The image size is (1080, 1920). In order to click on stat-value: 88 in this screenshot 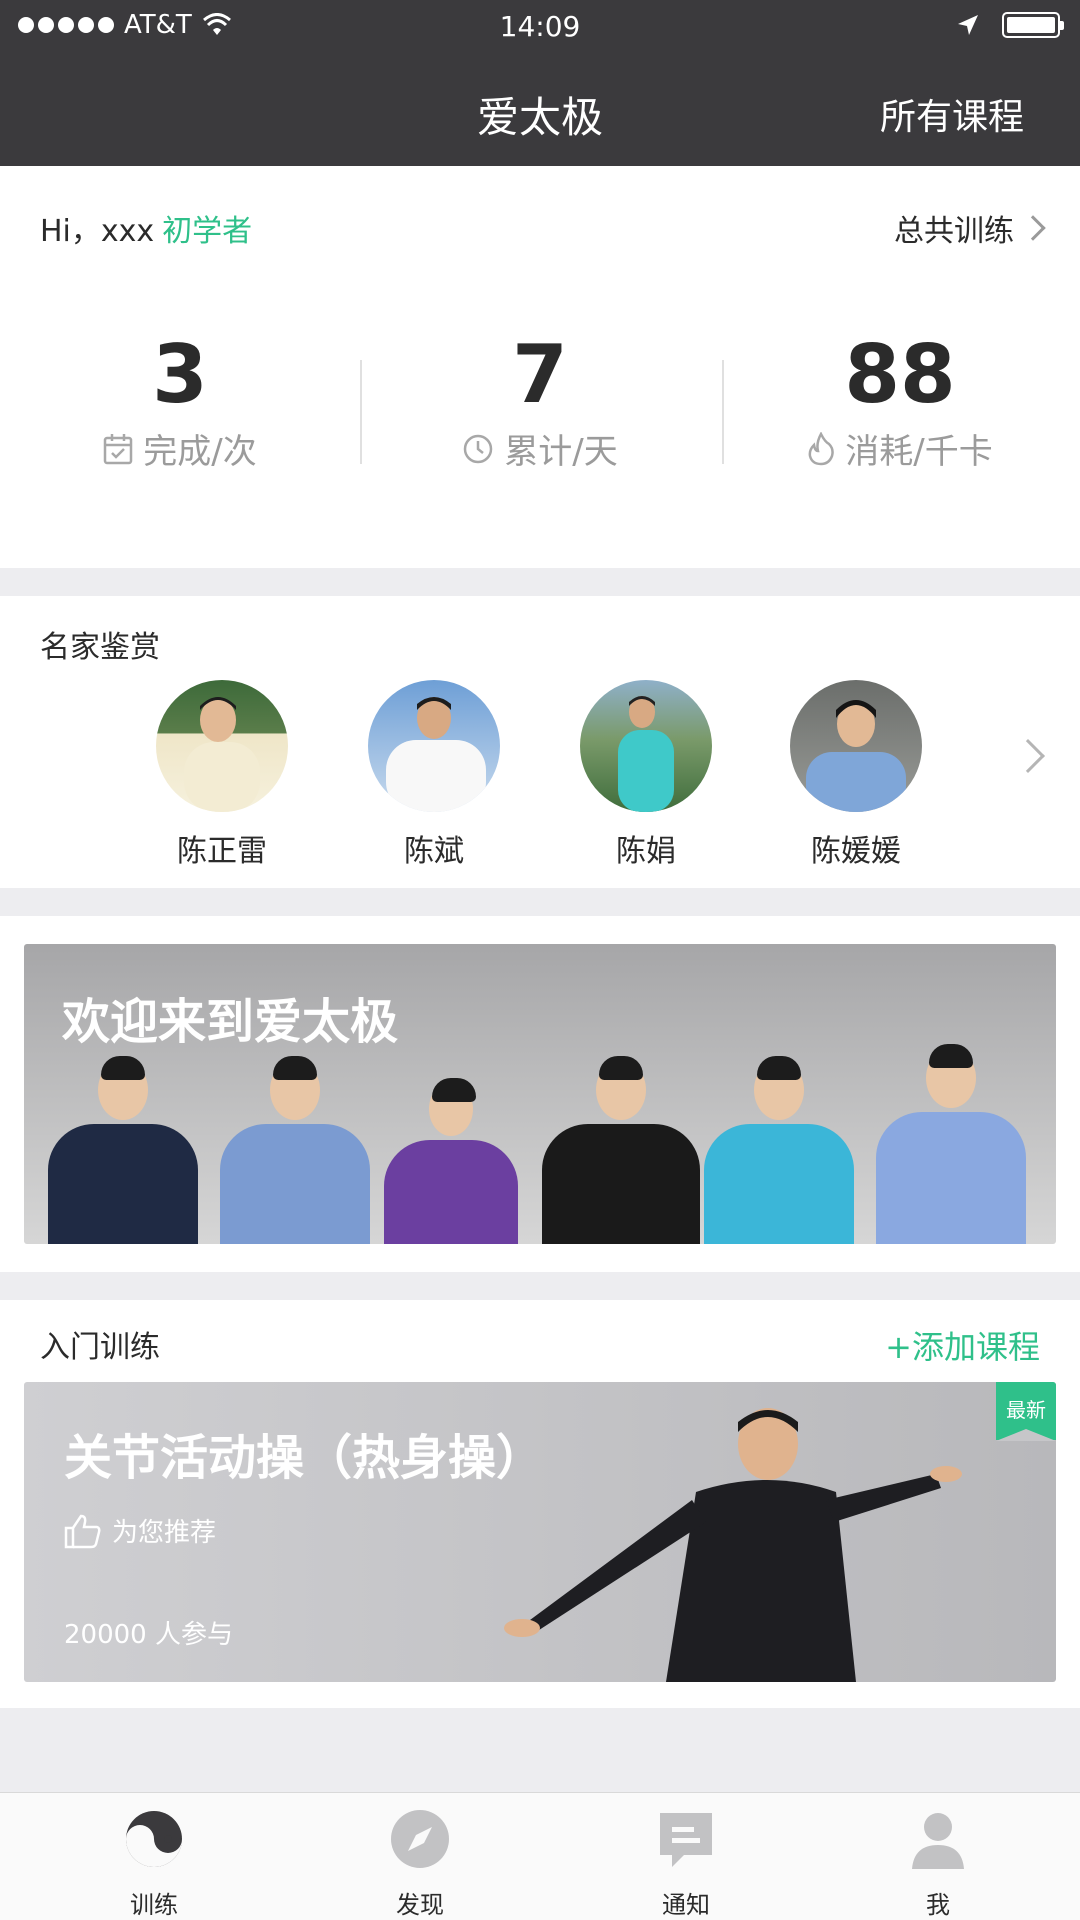, I will do `click(900, 374)`.